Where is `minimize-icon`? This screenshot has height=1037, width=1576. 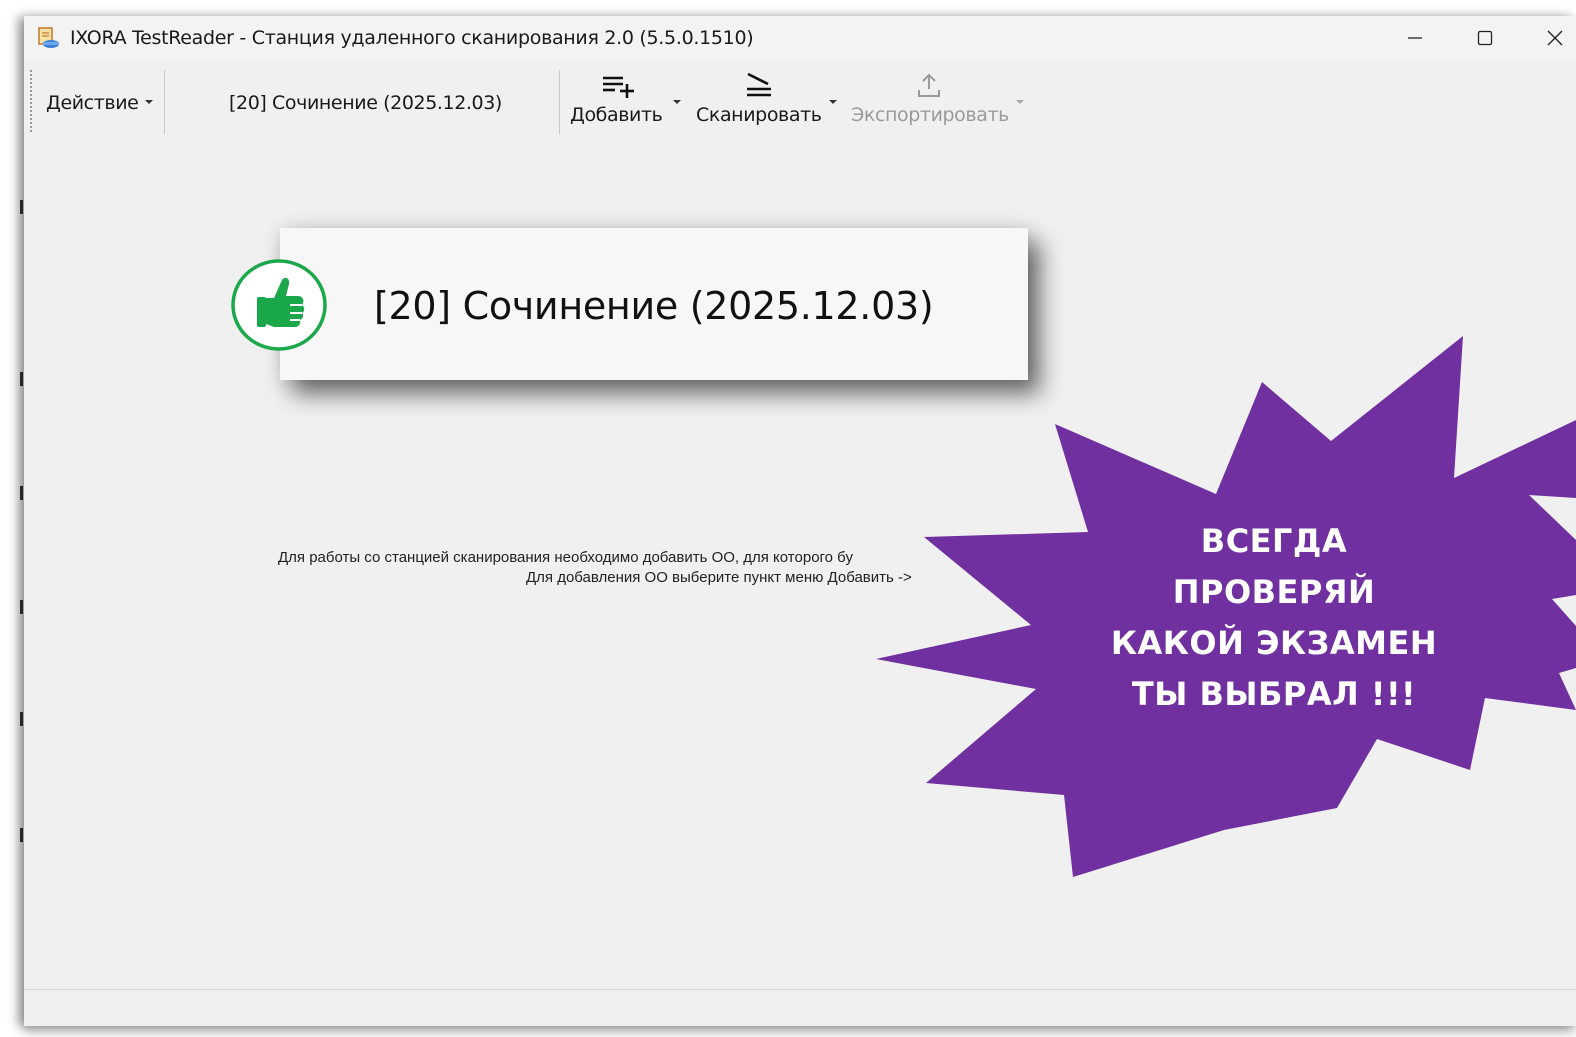
minimize-icon is located at coordinates (1415, 38).